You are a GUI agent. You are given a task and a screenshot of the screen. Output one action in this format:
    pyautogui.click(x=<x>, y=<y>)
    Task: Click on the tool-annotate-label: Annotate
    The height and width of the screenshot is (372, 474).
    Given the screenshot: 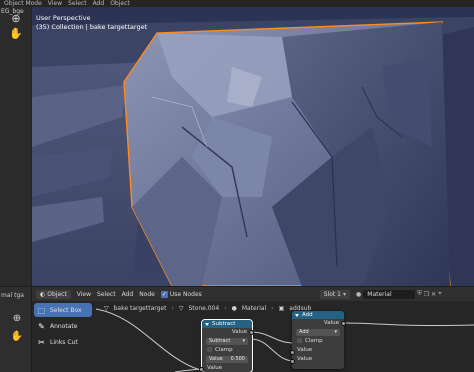 What is the action you would take?
    pyautogui.click(x=64, y=326)
    